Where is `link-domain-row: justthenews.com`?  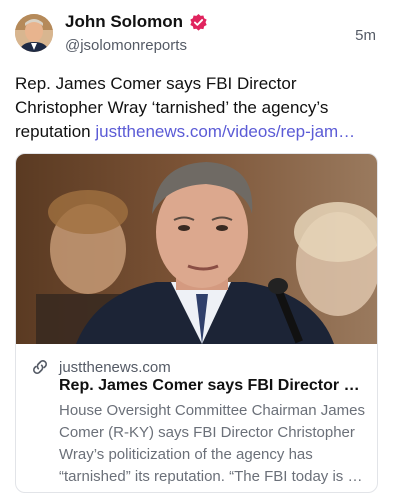
link-domain-row: justthenews.com is located at coordinates (100, 367).